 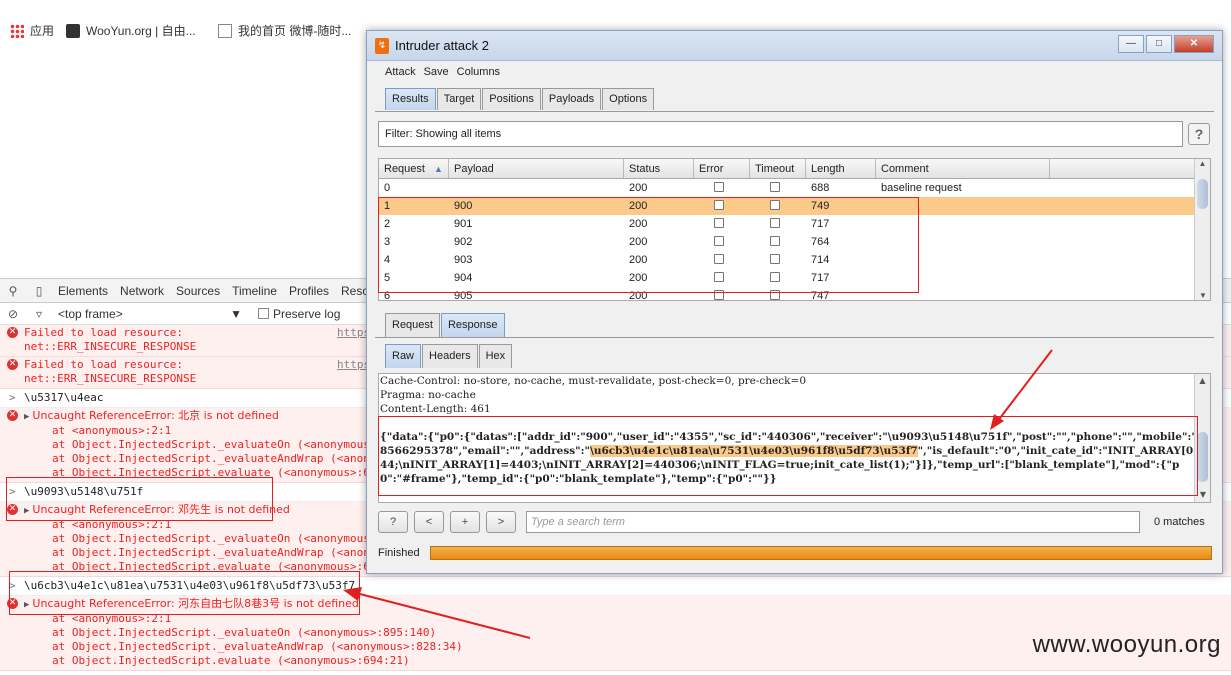 I want to click on cell-length: 764, so click(x=820, y=242).